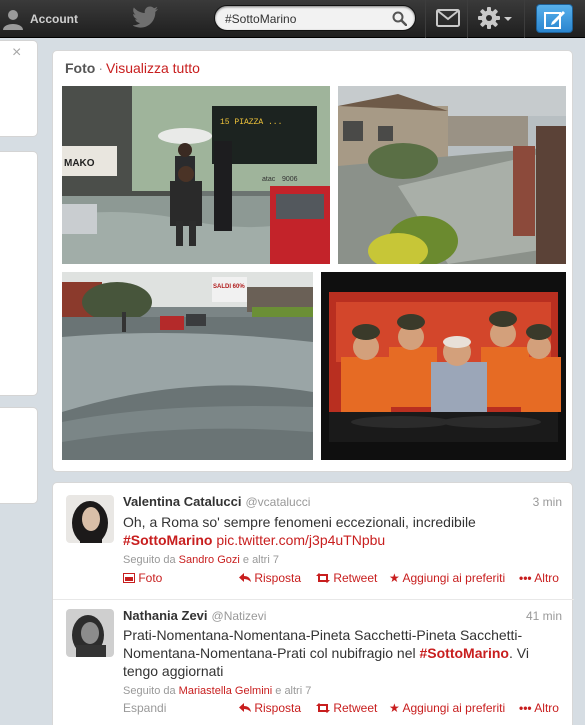 Image resolution: width=585 pixels, height=725 pixels. I want to click on close-icon: ×, so click(16, 53).